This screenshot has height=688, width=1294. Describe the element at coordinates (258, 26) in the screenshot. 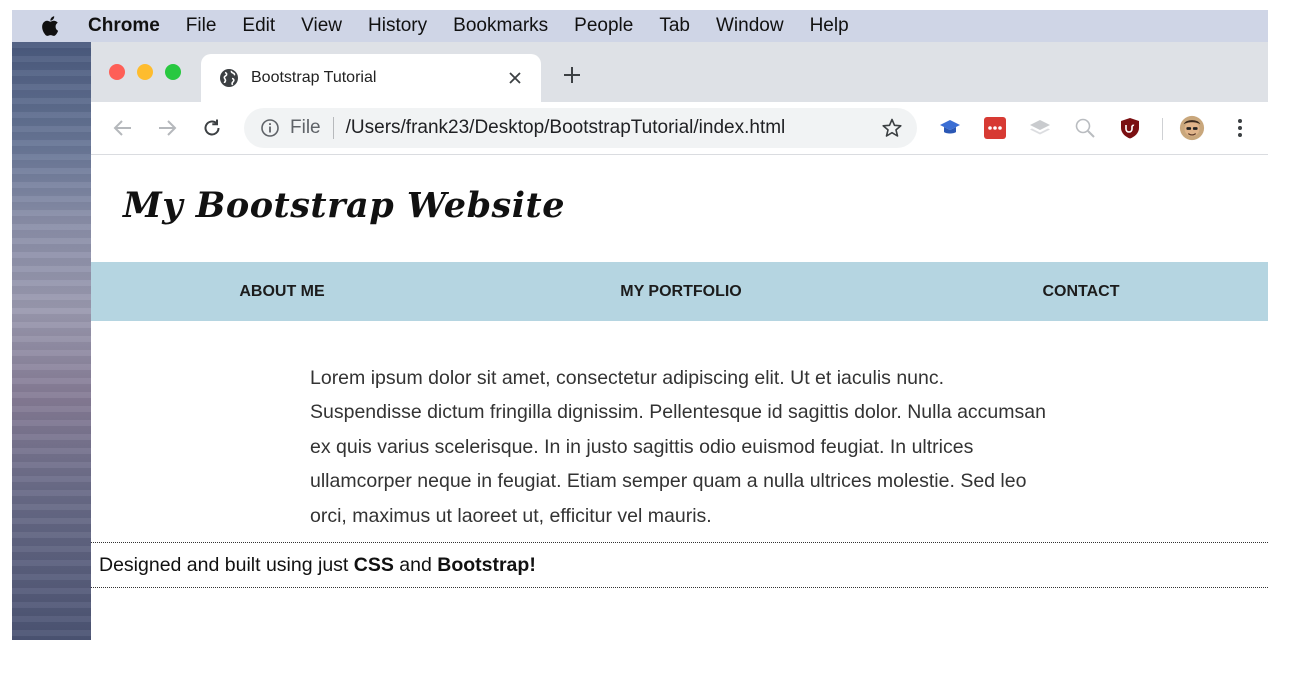

I see `menu-edit: Edit` at that location.